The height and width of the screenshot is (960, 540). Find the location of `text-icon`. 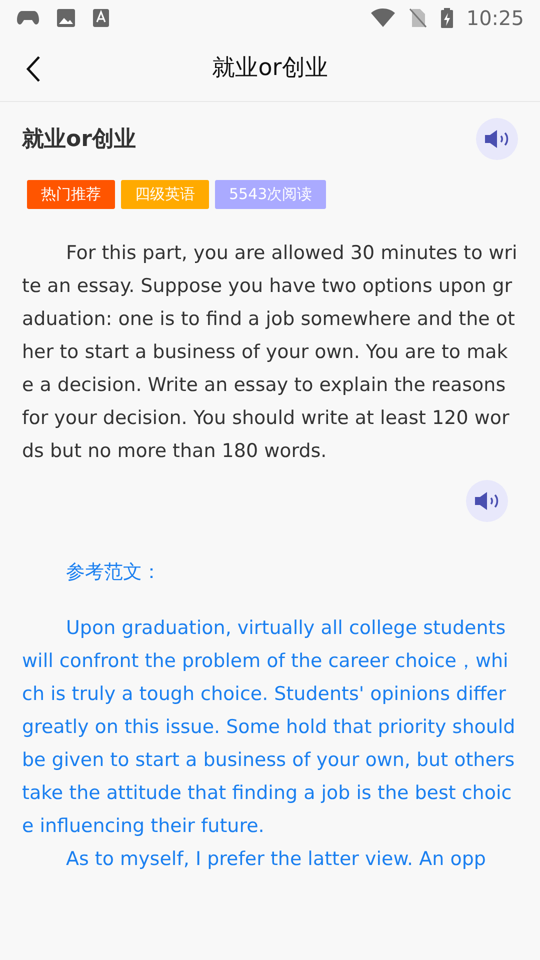

text-icon is located at coordinates (101, 18).